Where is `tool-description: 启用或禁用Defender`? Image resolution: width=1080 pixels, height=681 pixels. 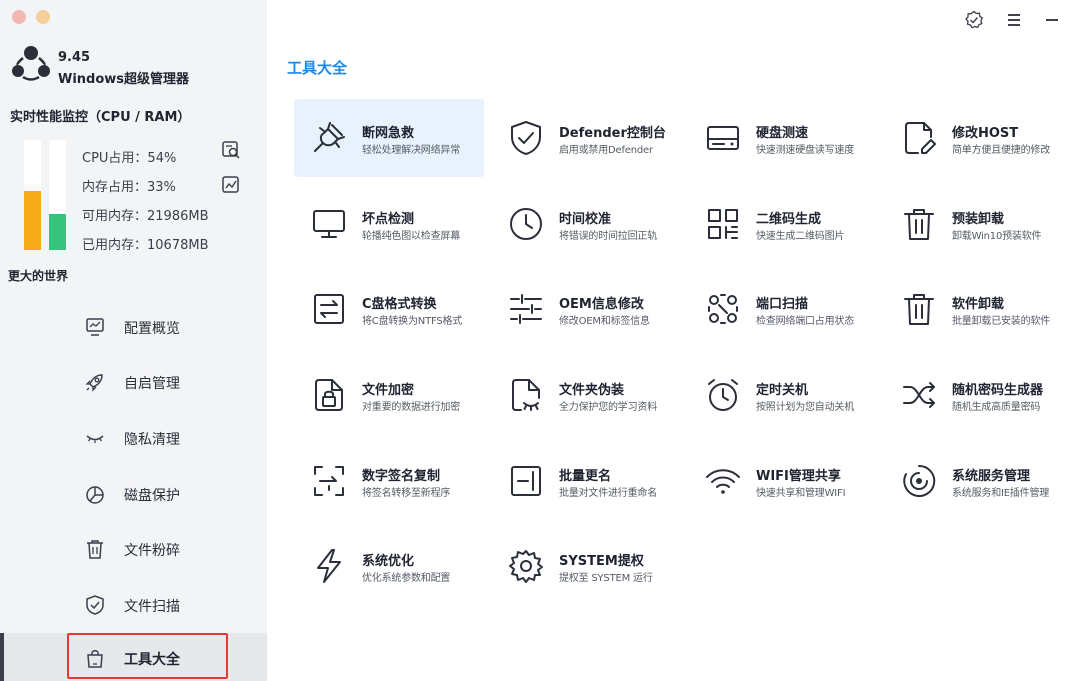 tool-description: 启用或禁用Defender is located at coordinates (606, 150).